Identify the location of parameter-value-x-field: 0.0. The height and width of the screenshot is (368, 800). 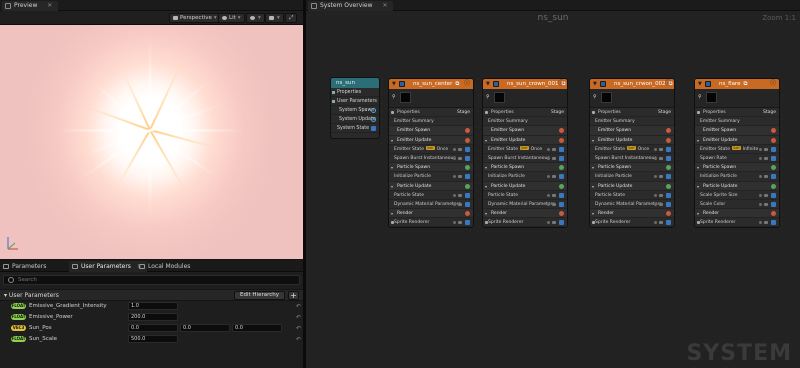
(153, 328).